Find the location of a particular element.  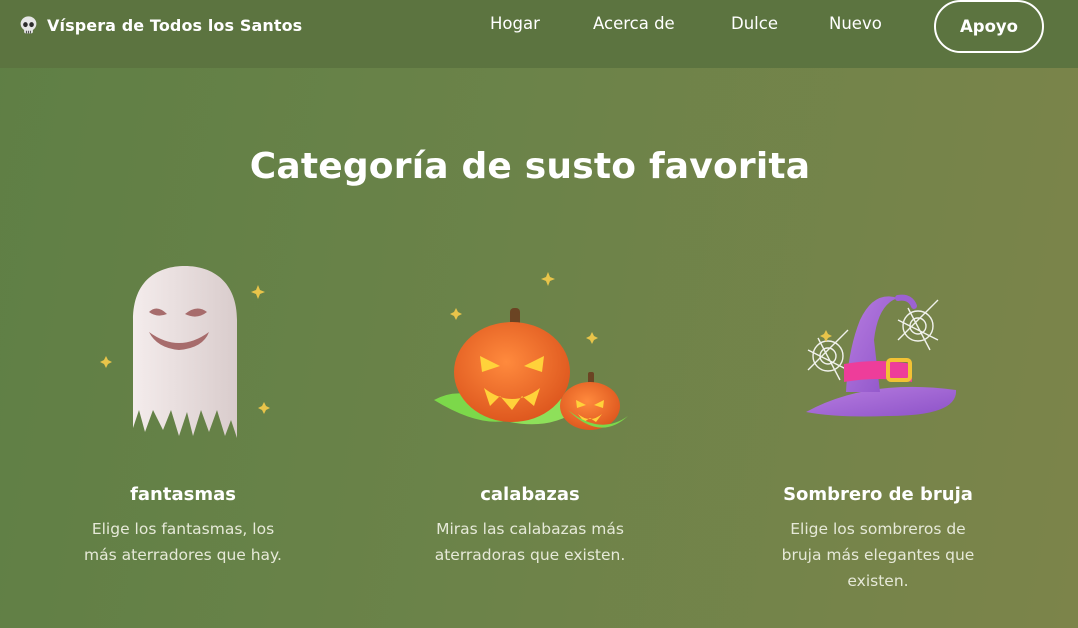

nav-link-new: Nuevo is located at coordinates (855, 23).